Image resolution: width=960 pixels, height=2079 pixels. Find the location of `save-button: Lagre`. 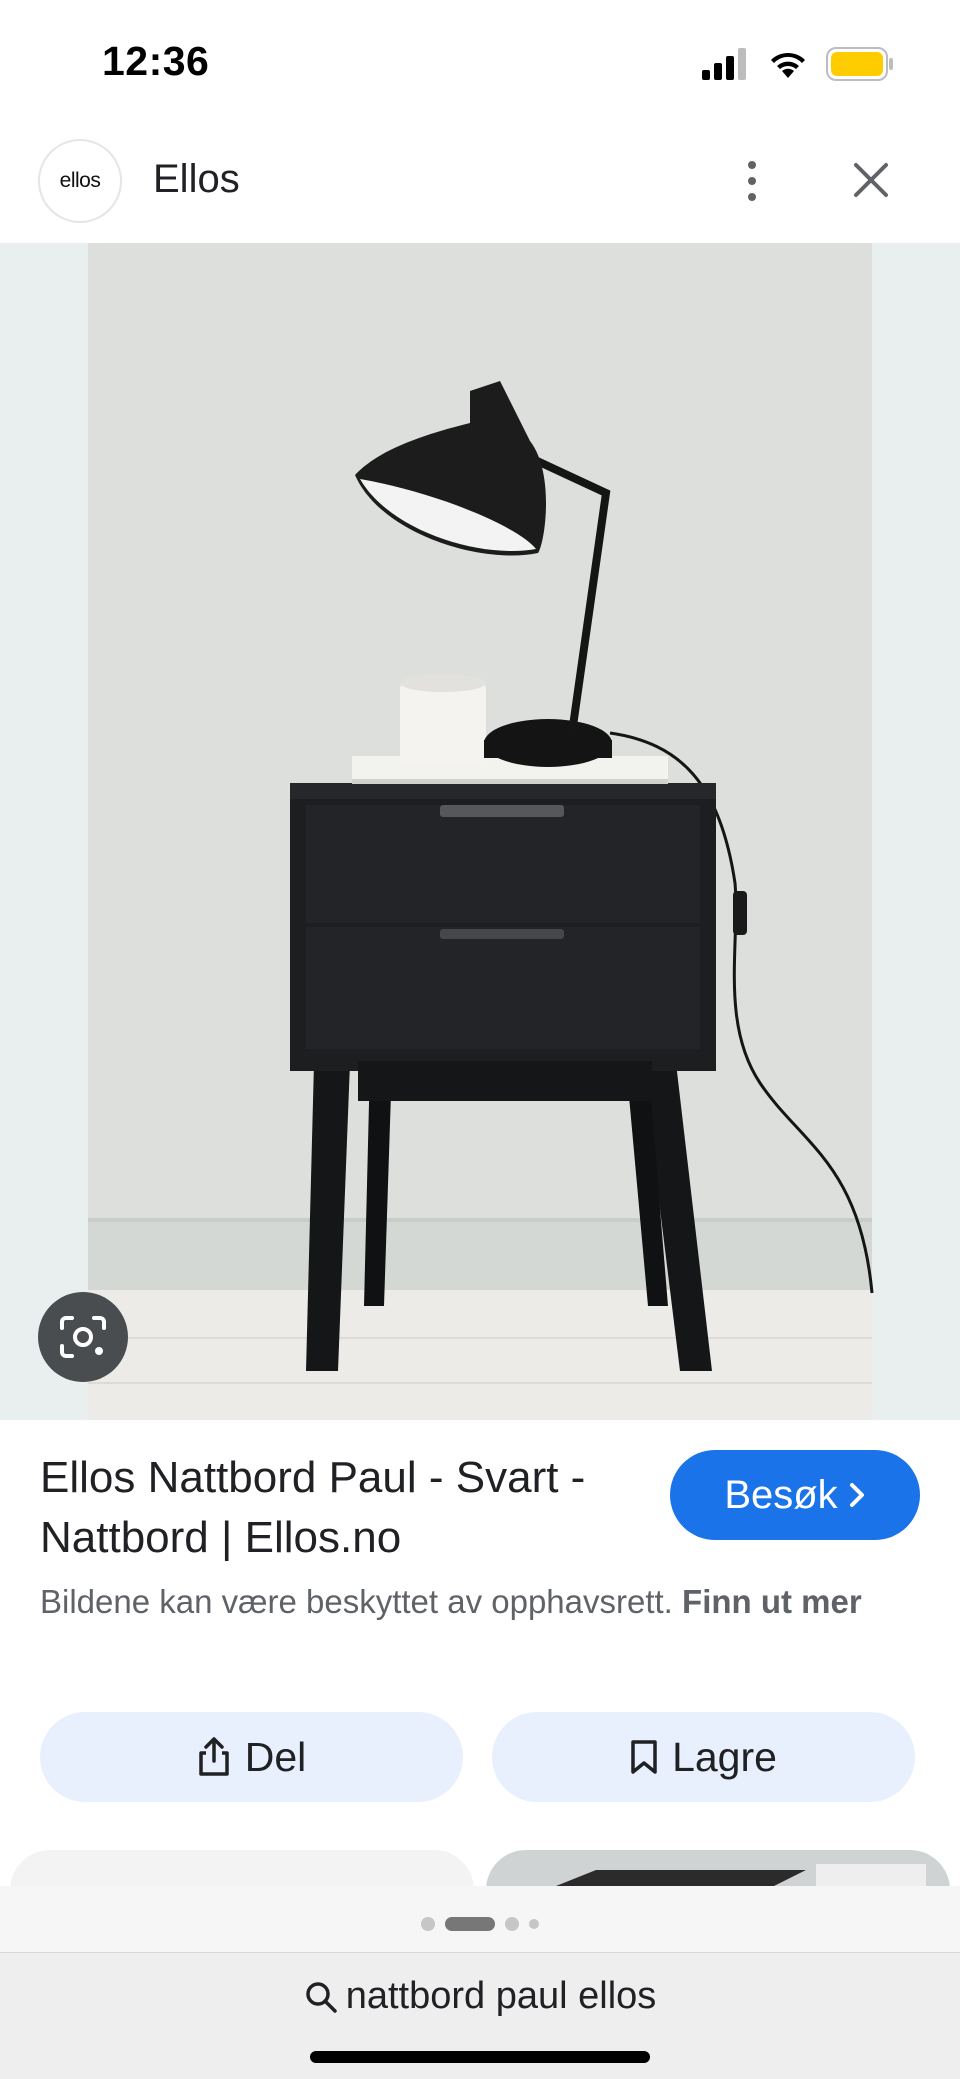

save-button: Lagre is located at coordinates (703, 1757).